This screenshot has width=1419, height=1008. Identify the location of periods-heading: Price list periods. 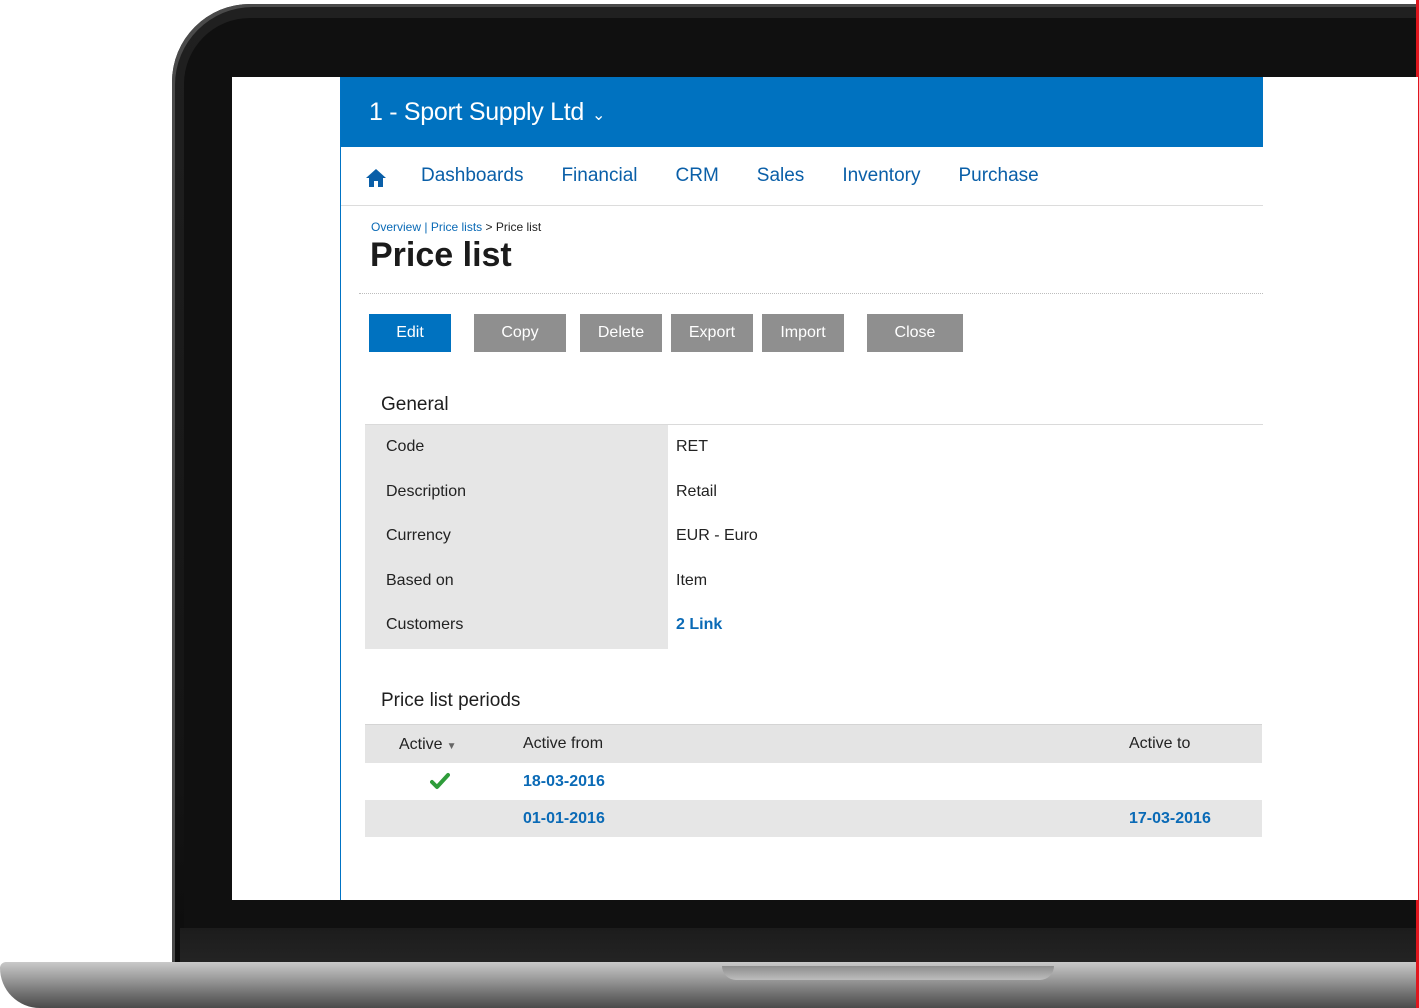
(451, 700).